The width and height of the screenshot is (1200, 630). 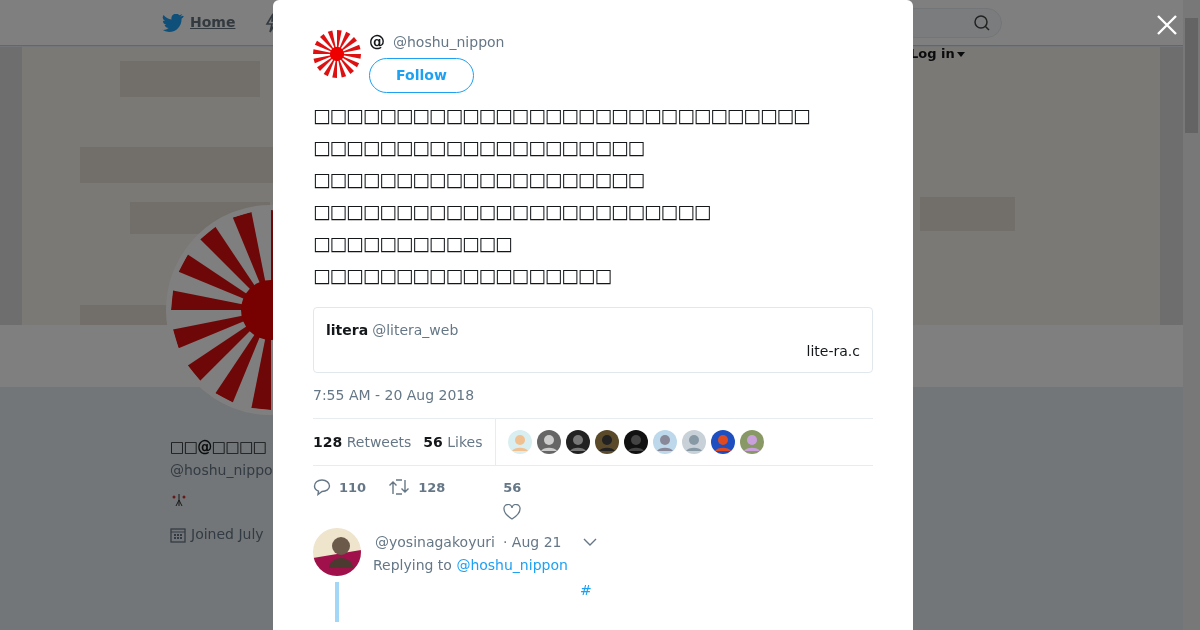 I want to click on timestamp: 7:55 AM - 20 Aug 2018, so click(x=394, y=395).